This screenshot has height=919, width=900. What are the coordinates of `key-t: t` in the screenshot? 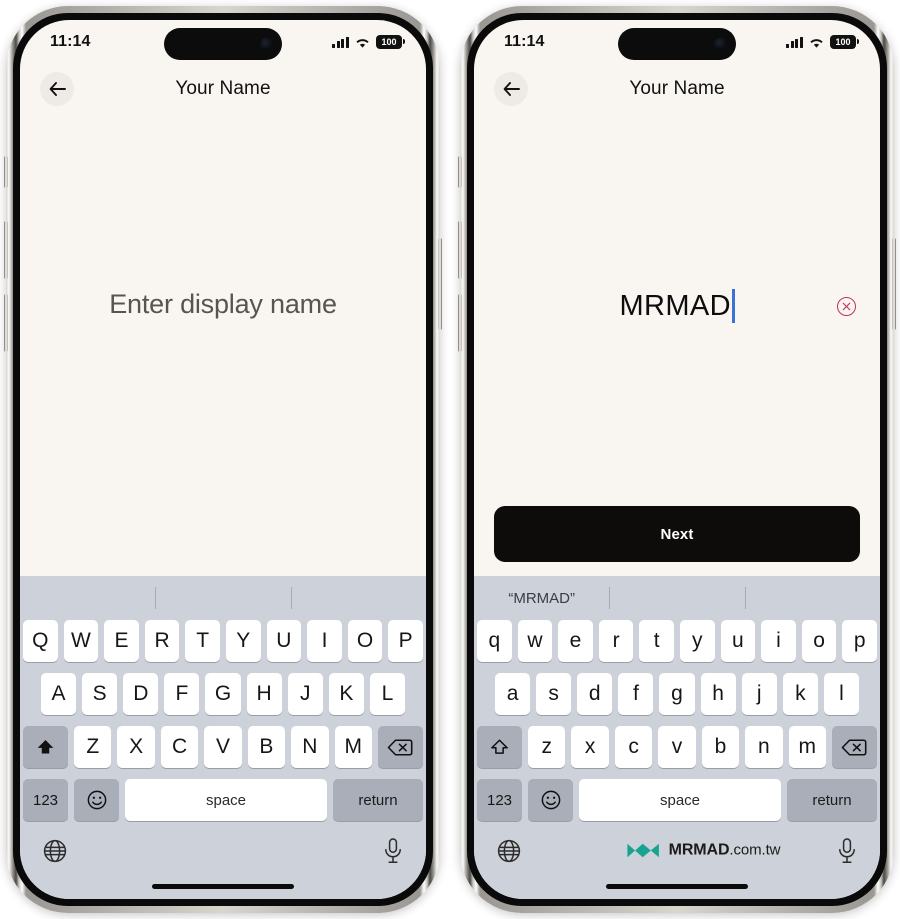 It's located at (656, 641).